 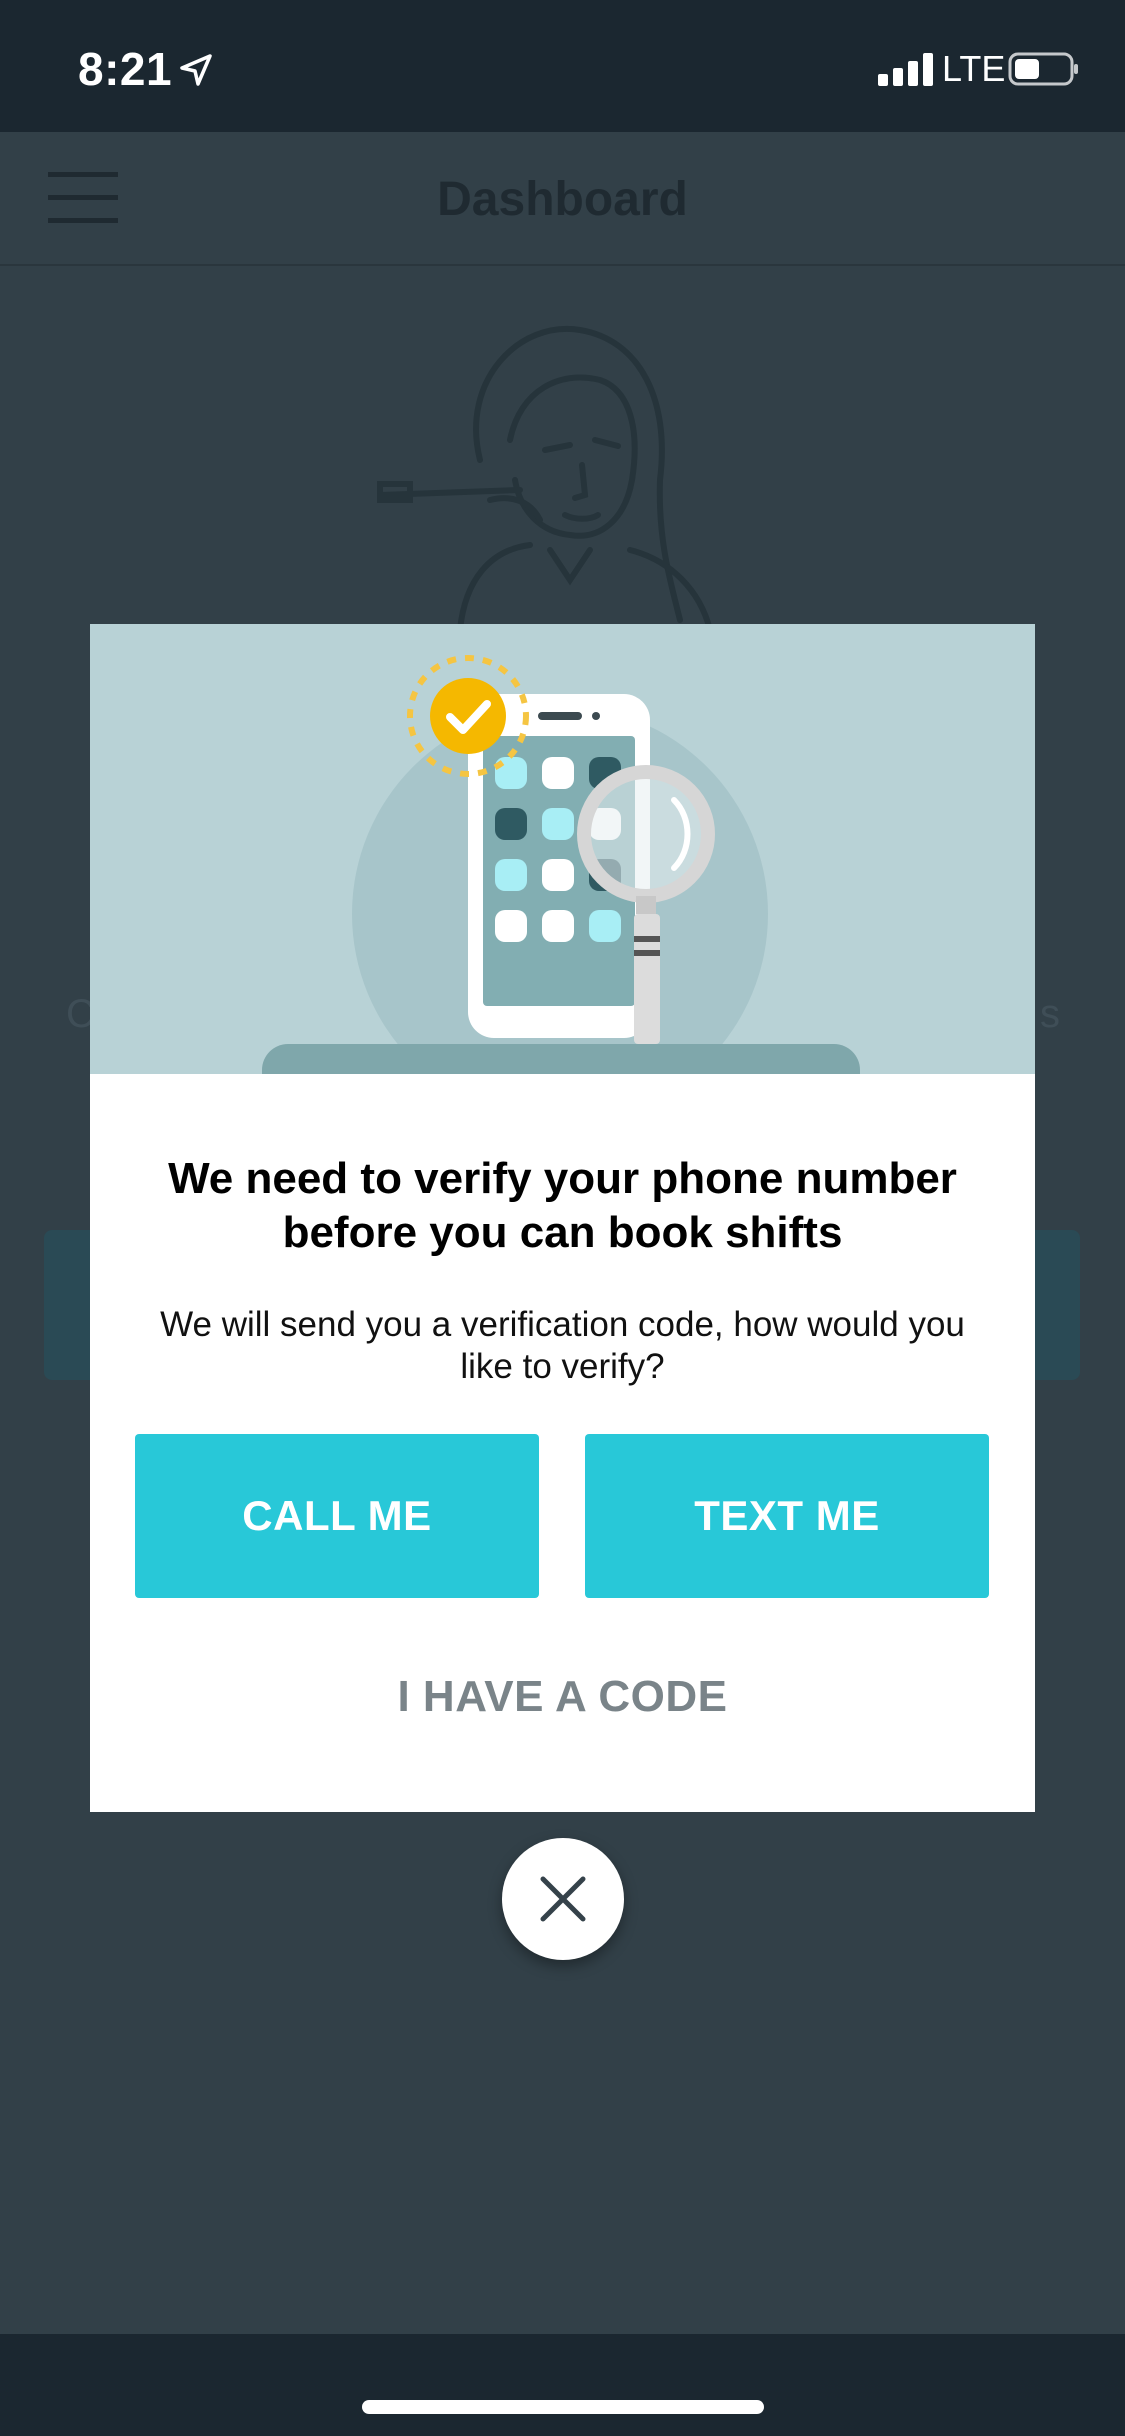 I want to click on signal-icon, so click(x=905, y=69).